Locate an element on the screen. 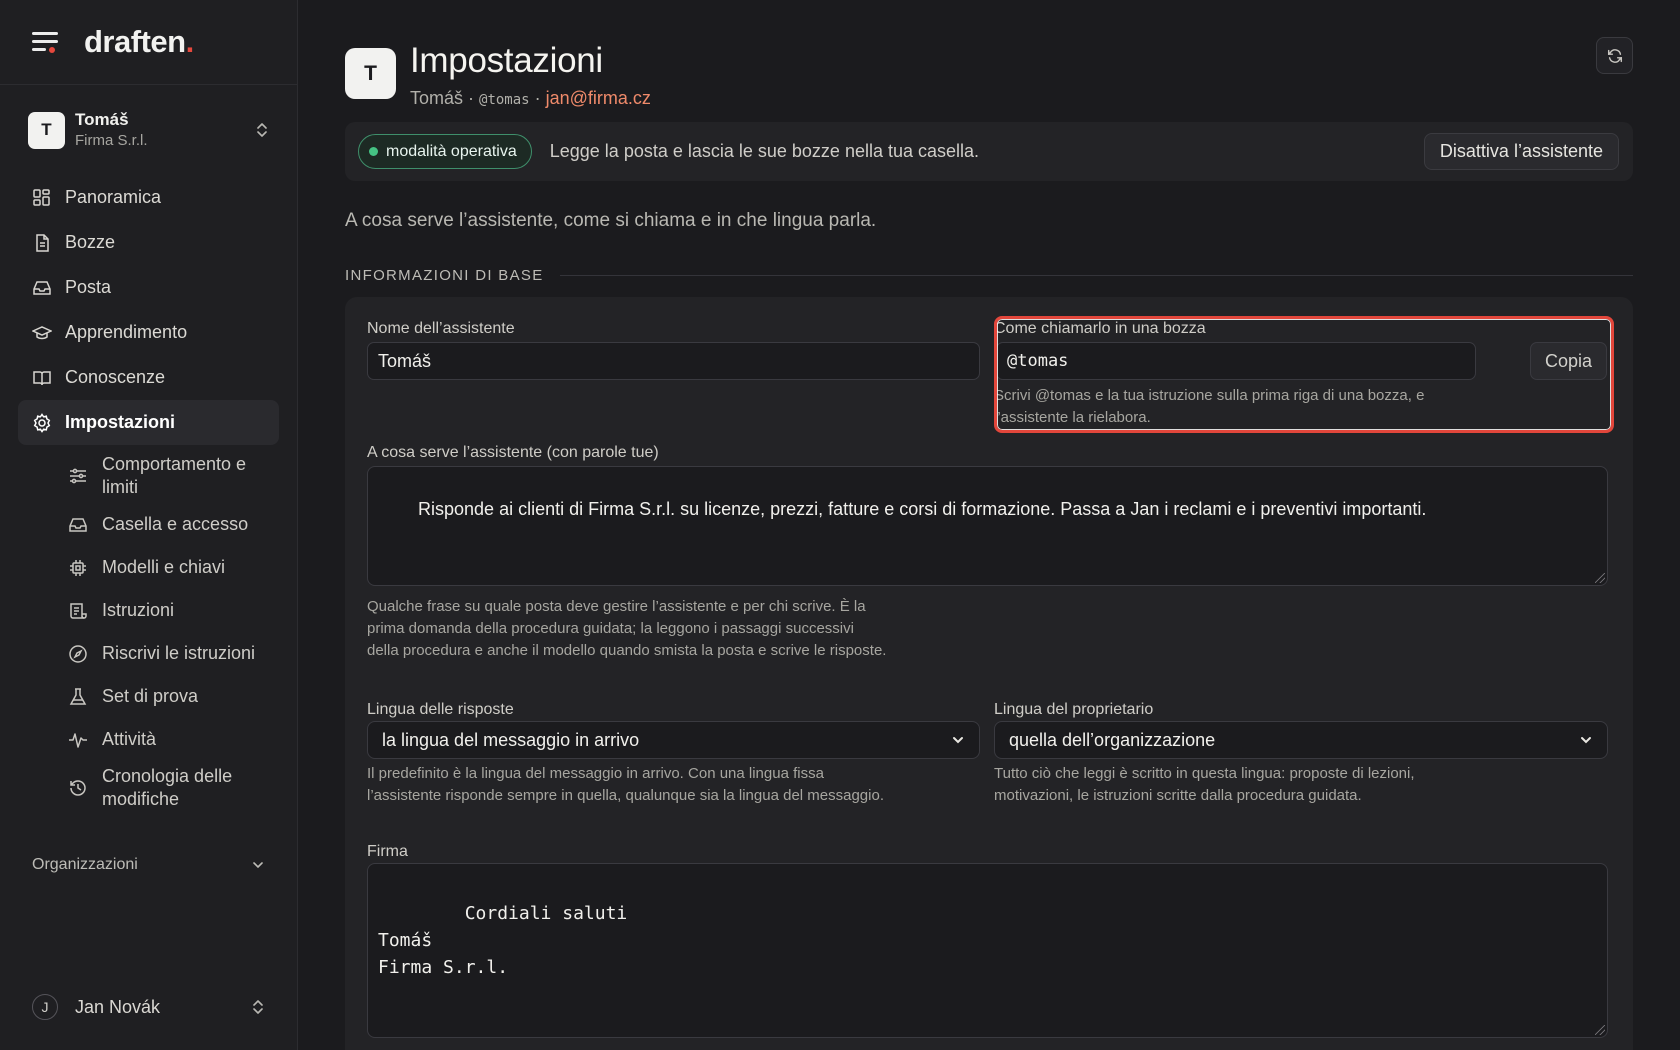  refresh-icon is located at coordinates (1614, 55).